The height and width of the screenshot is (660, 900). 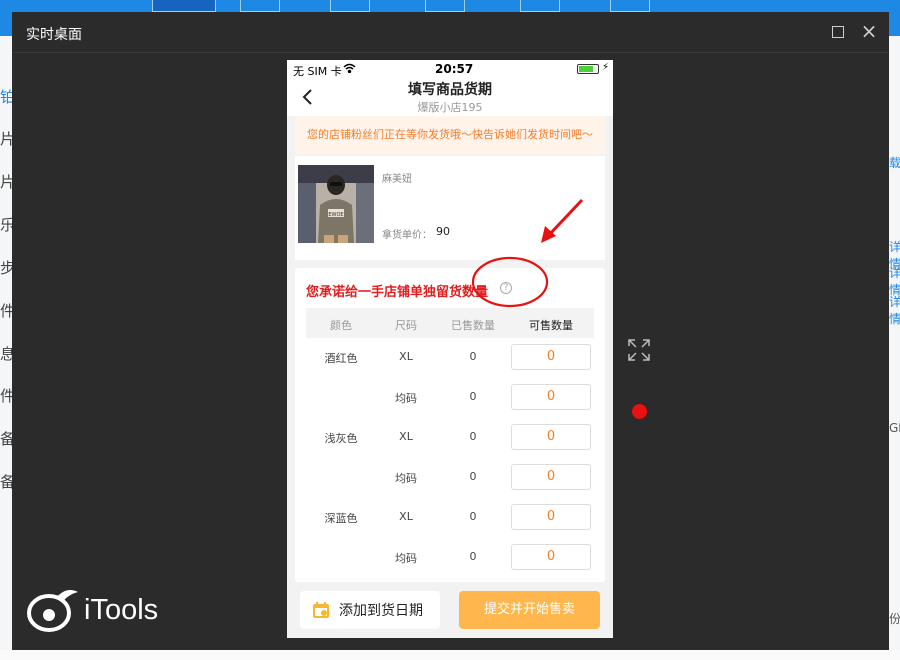 I want to click on shirt-print: EWOE, so click(x=335, y=215).